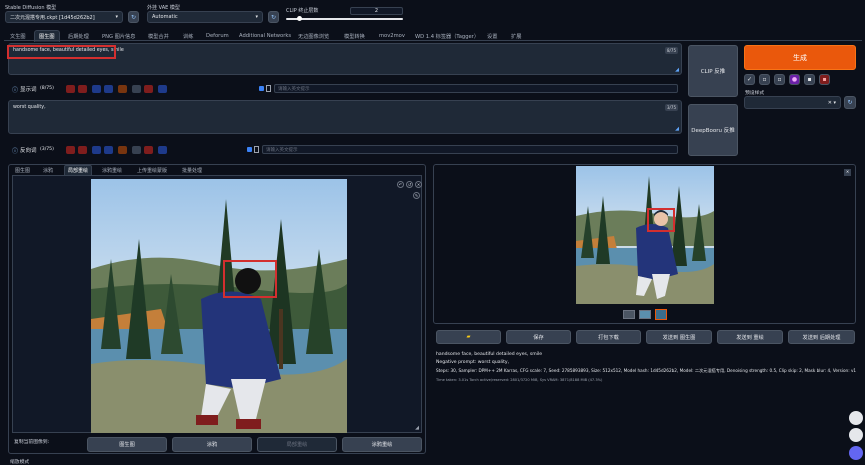 The width and height of the screenshot is (865, 465). I want to click on check-icon: ✓, so click(749, 79).